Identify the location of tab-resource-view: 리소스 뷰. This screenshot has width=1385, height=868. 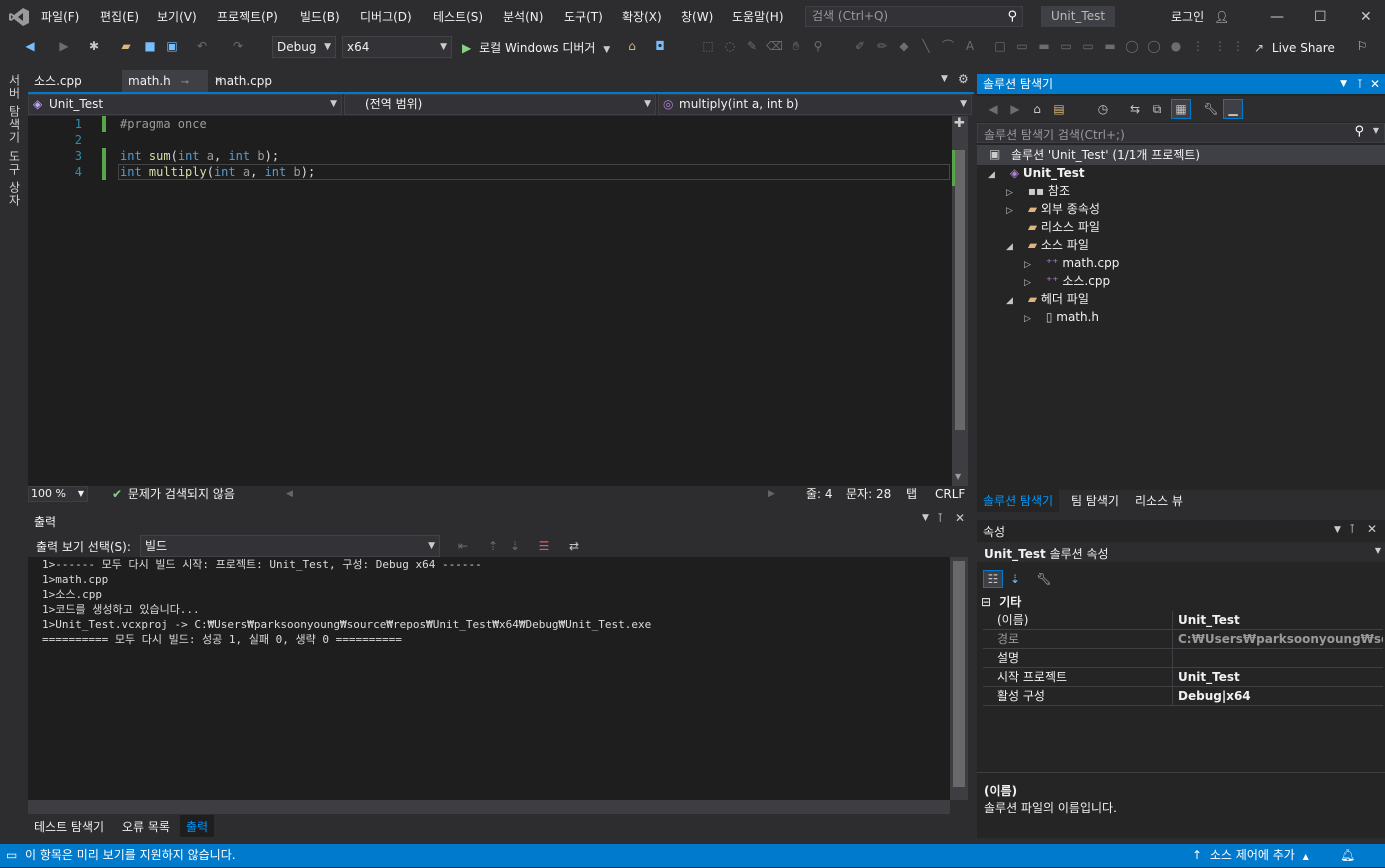
(1159, 501).